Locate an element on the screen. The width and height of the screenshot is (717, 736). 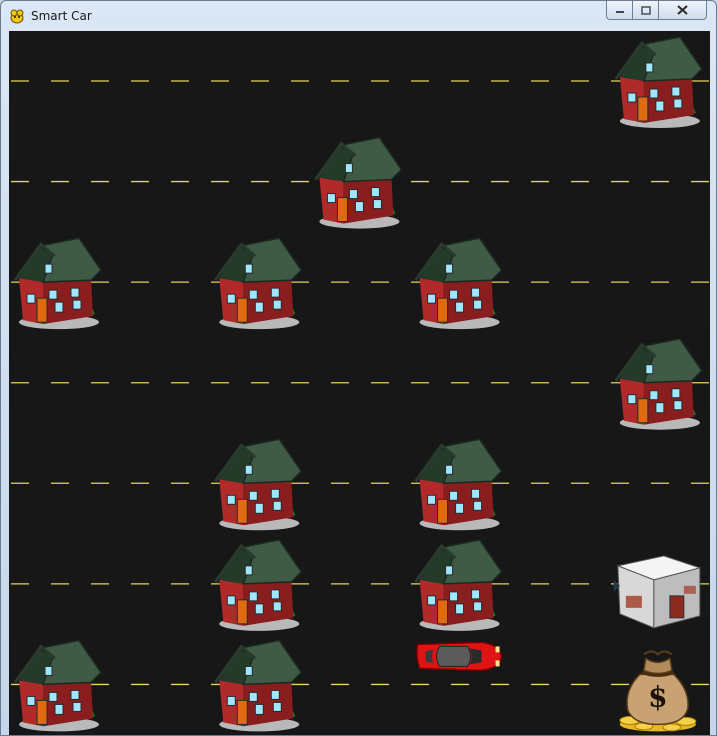
money-bag-symbol: $ is located at coordinates (657, 696).